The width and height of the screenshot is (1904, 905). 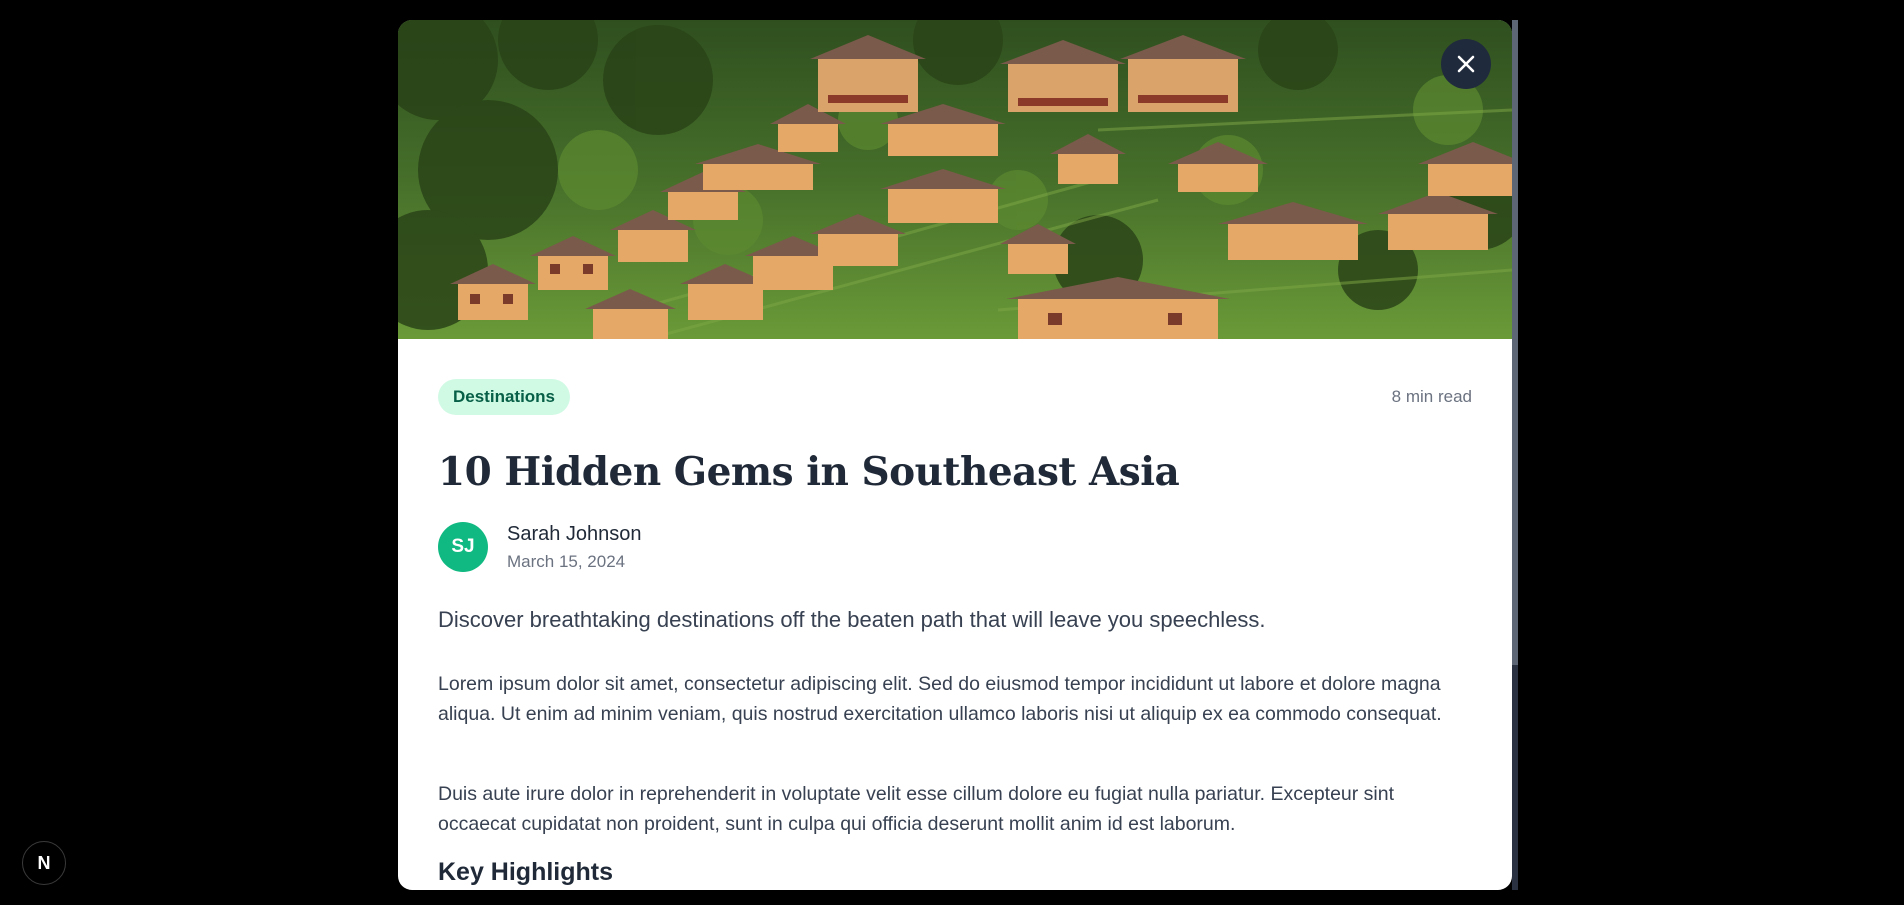 What do you see at coordinates (1515, 342) in the screenshot?
I see `scrollbar-thumb` at bounding box center [1515, 342].